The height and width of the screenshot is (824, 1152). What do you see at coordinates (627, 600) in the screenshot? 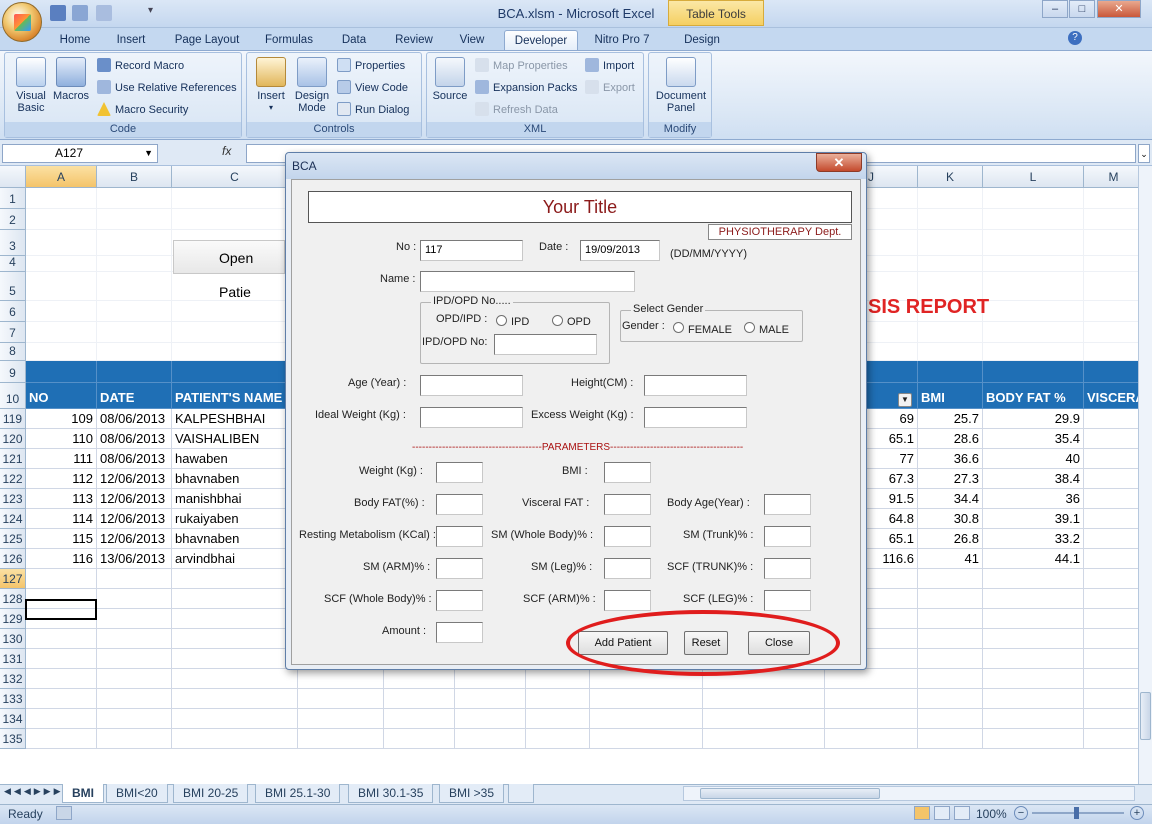
I see `scf-arm-input` at bounding box center [627, 600].